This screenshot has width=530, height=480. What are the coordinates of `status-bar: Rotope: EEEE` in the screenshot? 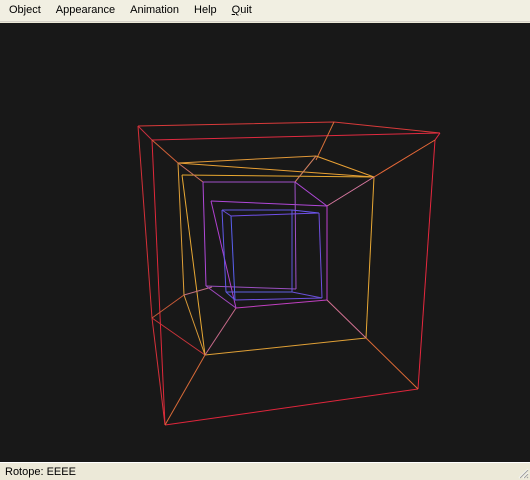 It's located at (265, 471).